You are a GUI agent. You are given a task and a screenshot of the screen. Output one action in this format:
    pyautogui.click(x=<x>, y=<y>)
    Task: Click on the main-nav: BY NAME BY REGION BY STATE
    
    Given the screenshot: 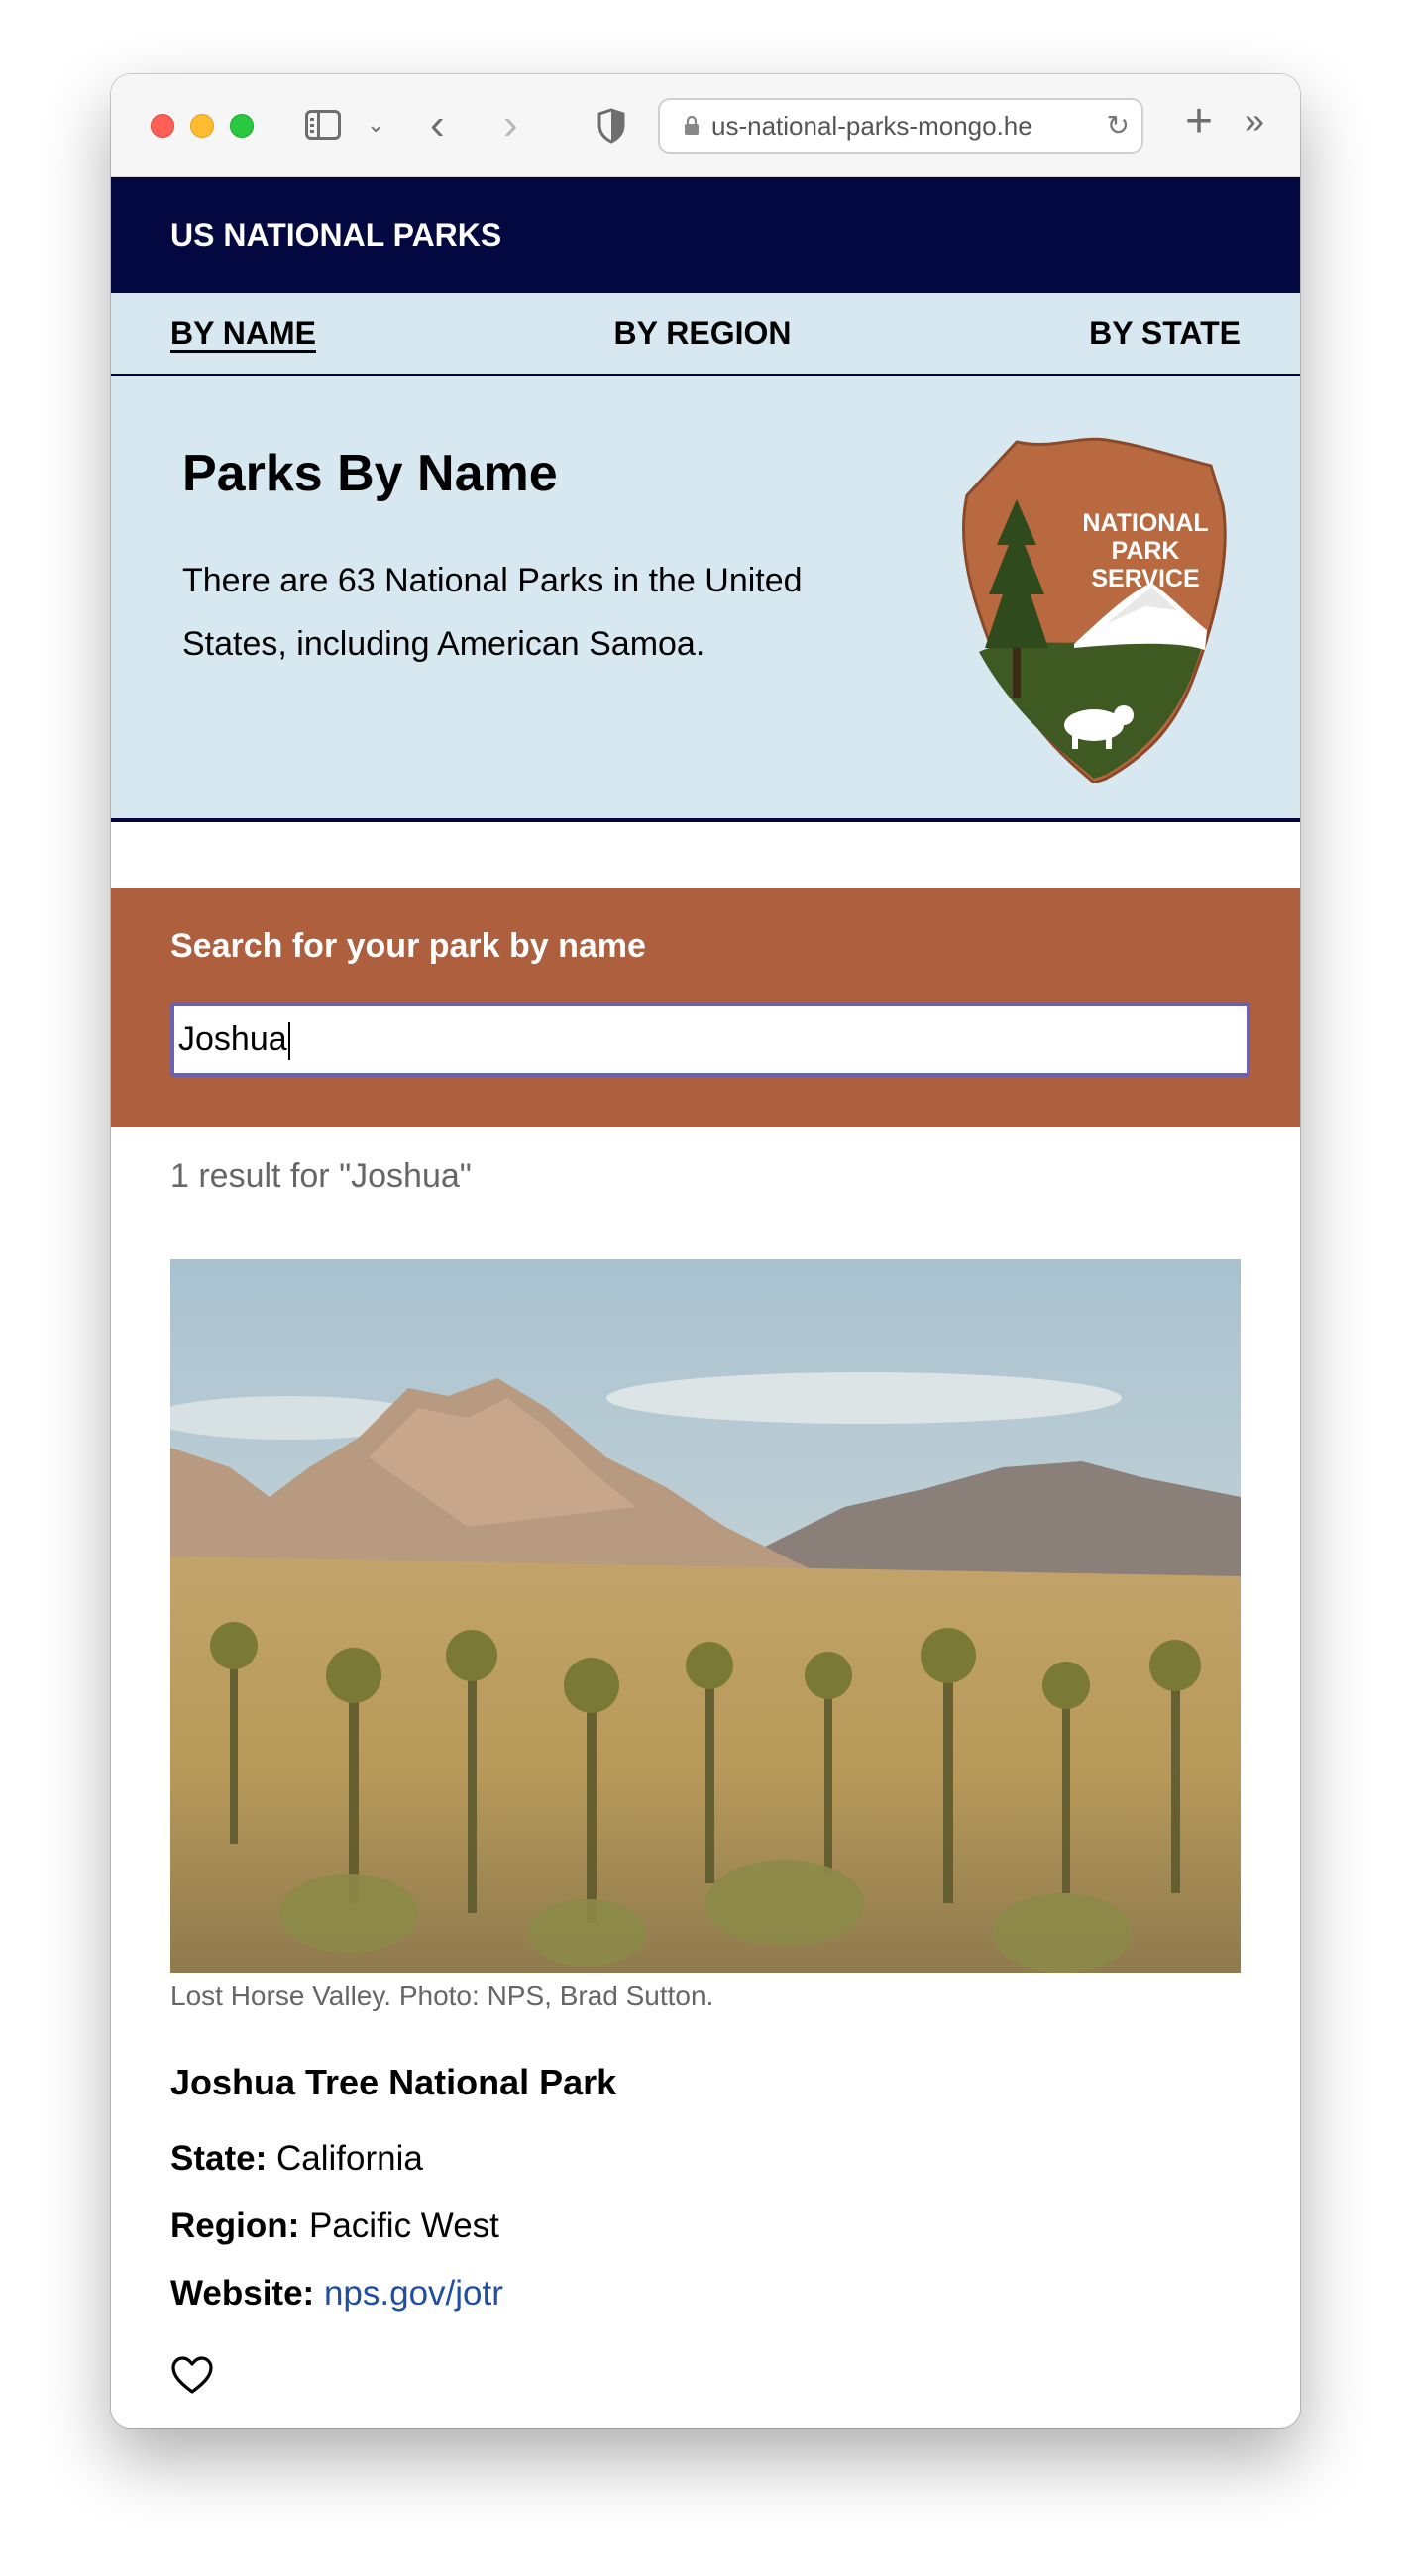 What is the action you would take?
    pyautogui.click(x=705, y=334)
    